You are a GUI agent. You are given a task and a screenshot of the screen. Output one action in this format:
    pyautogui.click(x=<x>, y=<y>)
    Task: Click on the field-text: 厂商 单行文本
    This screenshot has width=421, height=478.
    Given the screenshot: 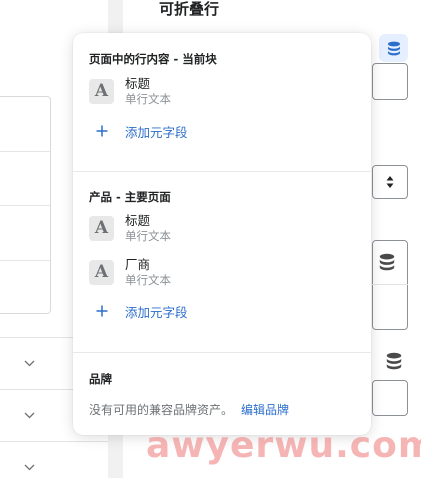 What is the action you would take?
    pyautogui.click(x=148, y=272)
    